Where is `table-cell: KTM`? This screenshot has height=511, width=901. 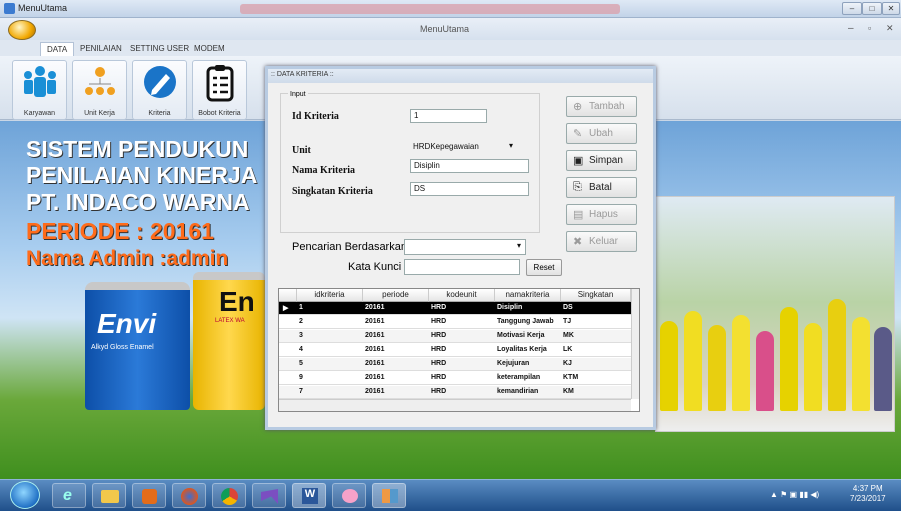
table-cell: KTM is located at coordinates (571, 377).